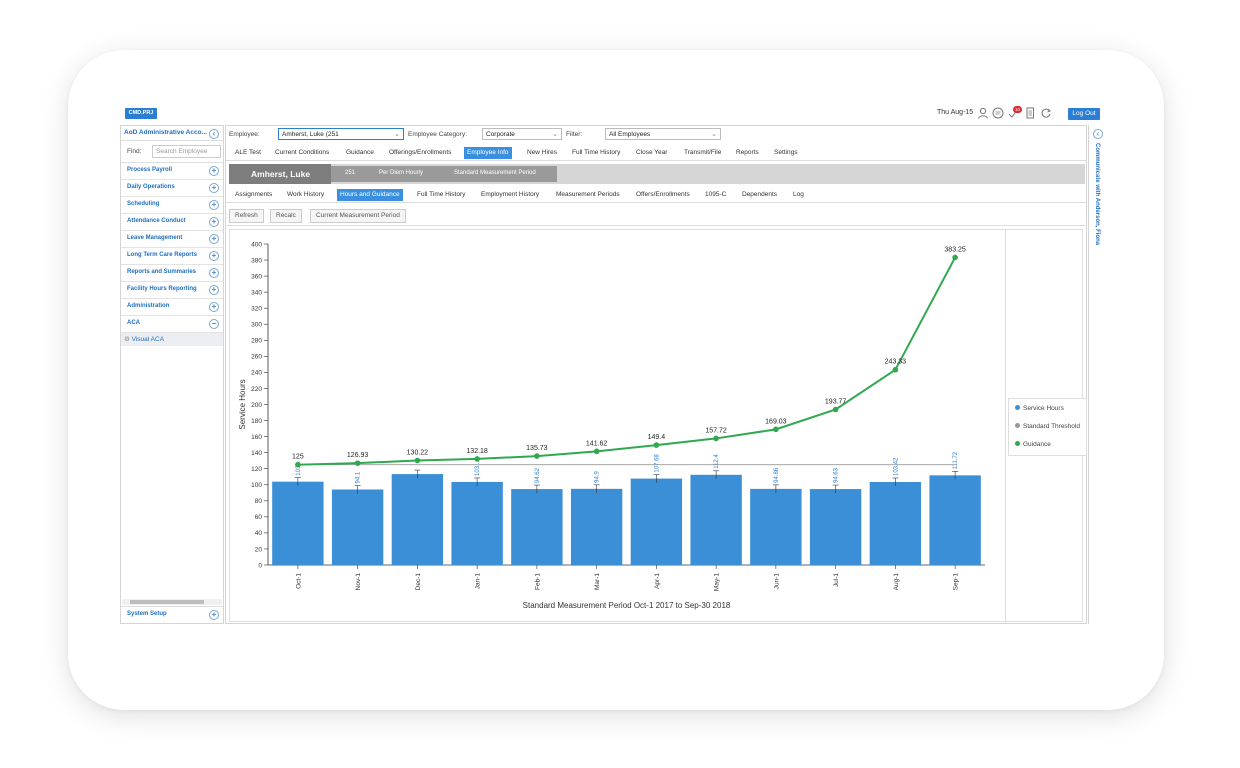  Describe the element at coordinates (998, 113) in the screenshot. I see `chat-icon` at that location.